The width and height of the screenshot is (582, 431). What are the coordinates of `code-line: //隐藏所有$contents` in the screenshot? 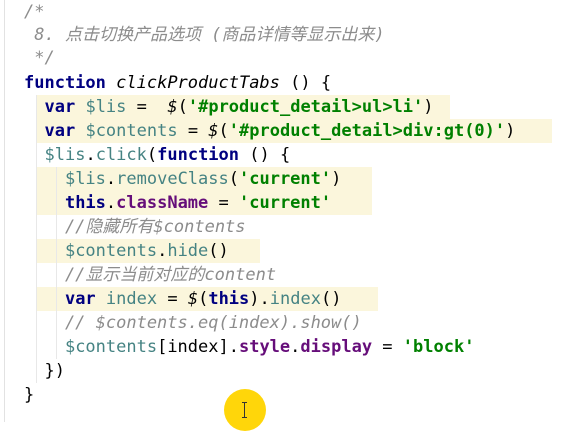 It's located at (135, 227).